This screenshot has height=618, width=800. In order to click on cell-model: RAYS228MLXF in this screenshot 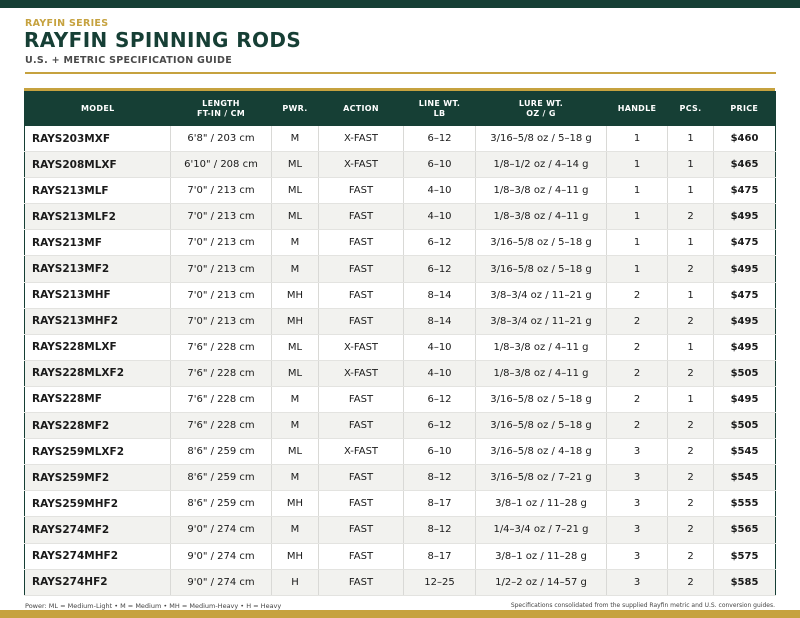, I will do `click(97, 347)`.